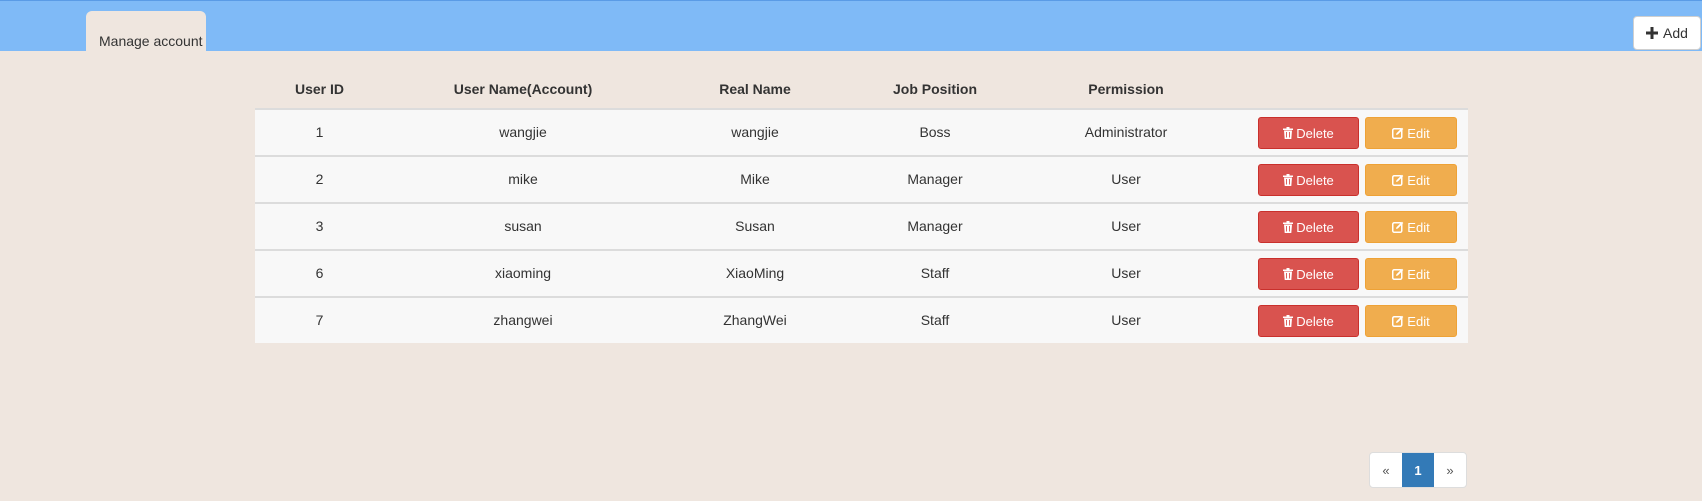  Describe the element at coordinates (935, 89) in the screenshot. I see `column-header-job-position: Job Position` at that location.